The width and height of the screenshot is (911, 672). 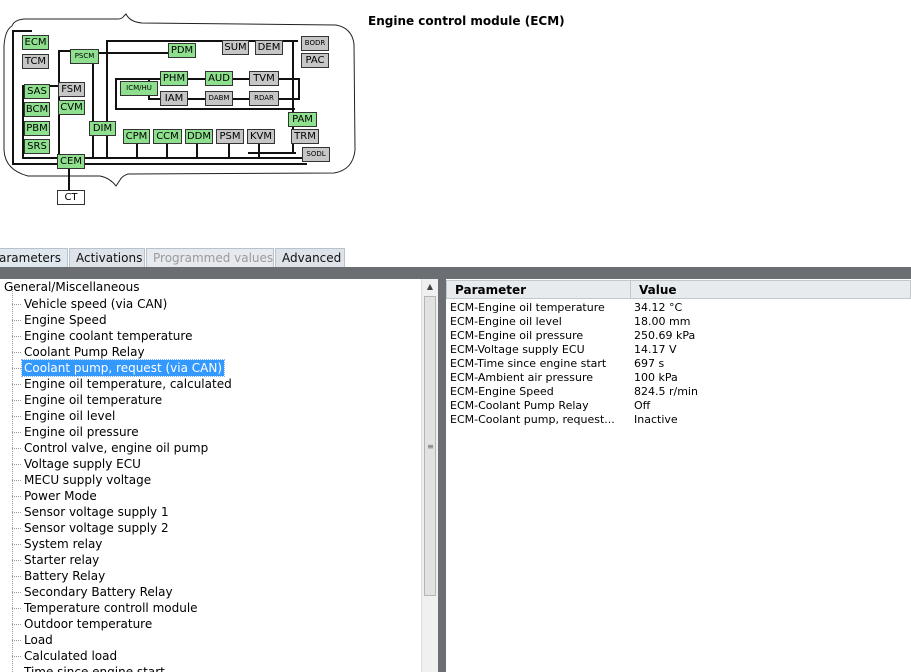 What do you see at coordinates (70, 656) in the screenshot?
I see `tree-item: Calculated load` at bounding box center [70, 656].